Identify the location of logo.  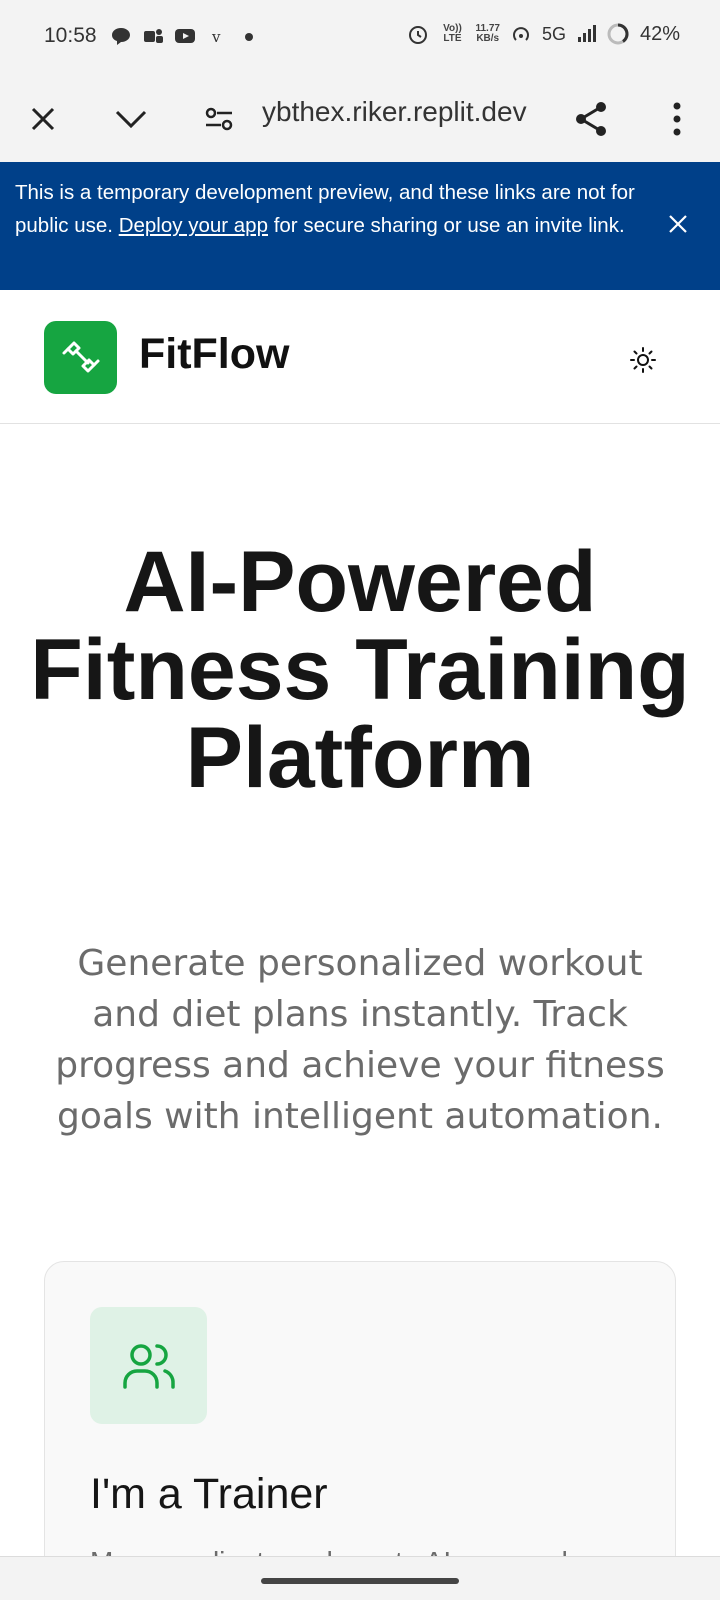
(80, 357).